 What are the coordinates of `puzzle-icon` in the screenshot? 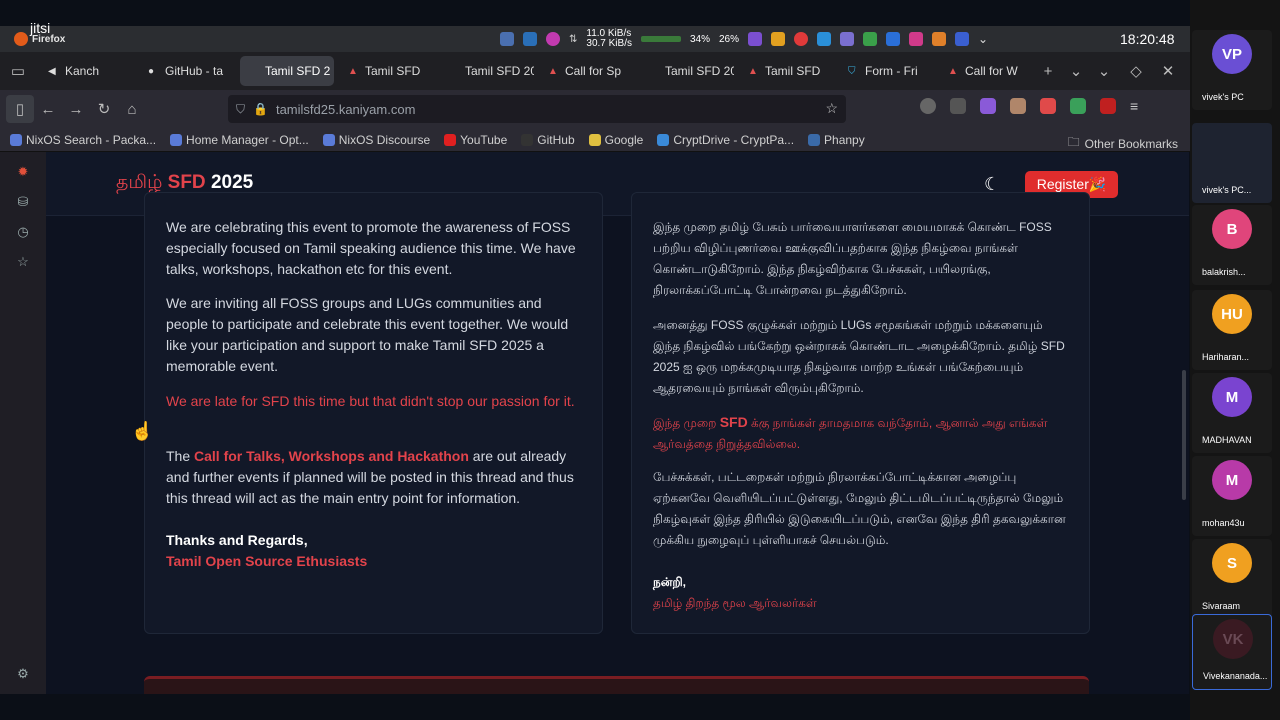 It's located at (958, 106).